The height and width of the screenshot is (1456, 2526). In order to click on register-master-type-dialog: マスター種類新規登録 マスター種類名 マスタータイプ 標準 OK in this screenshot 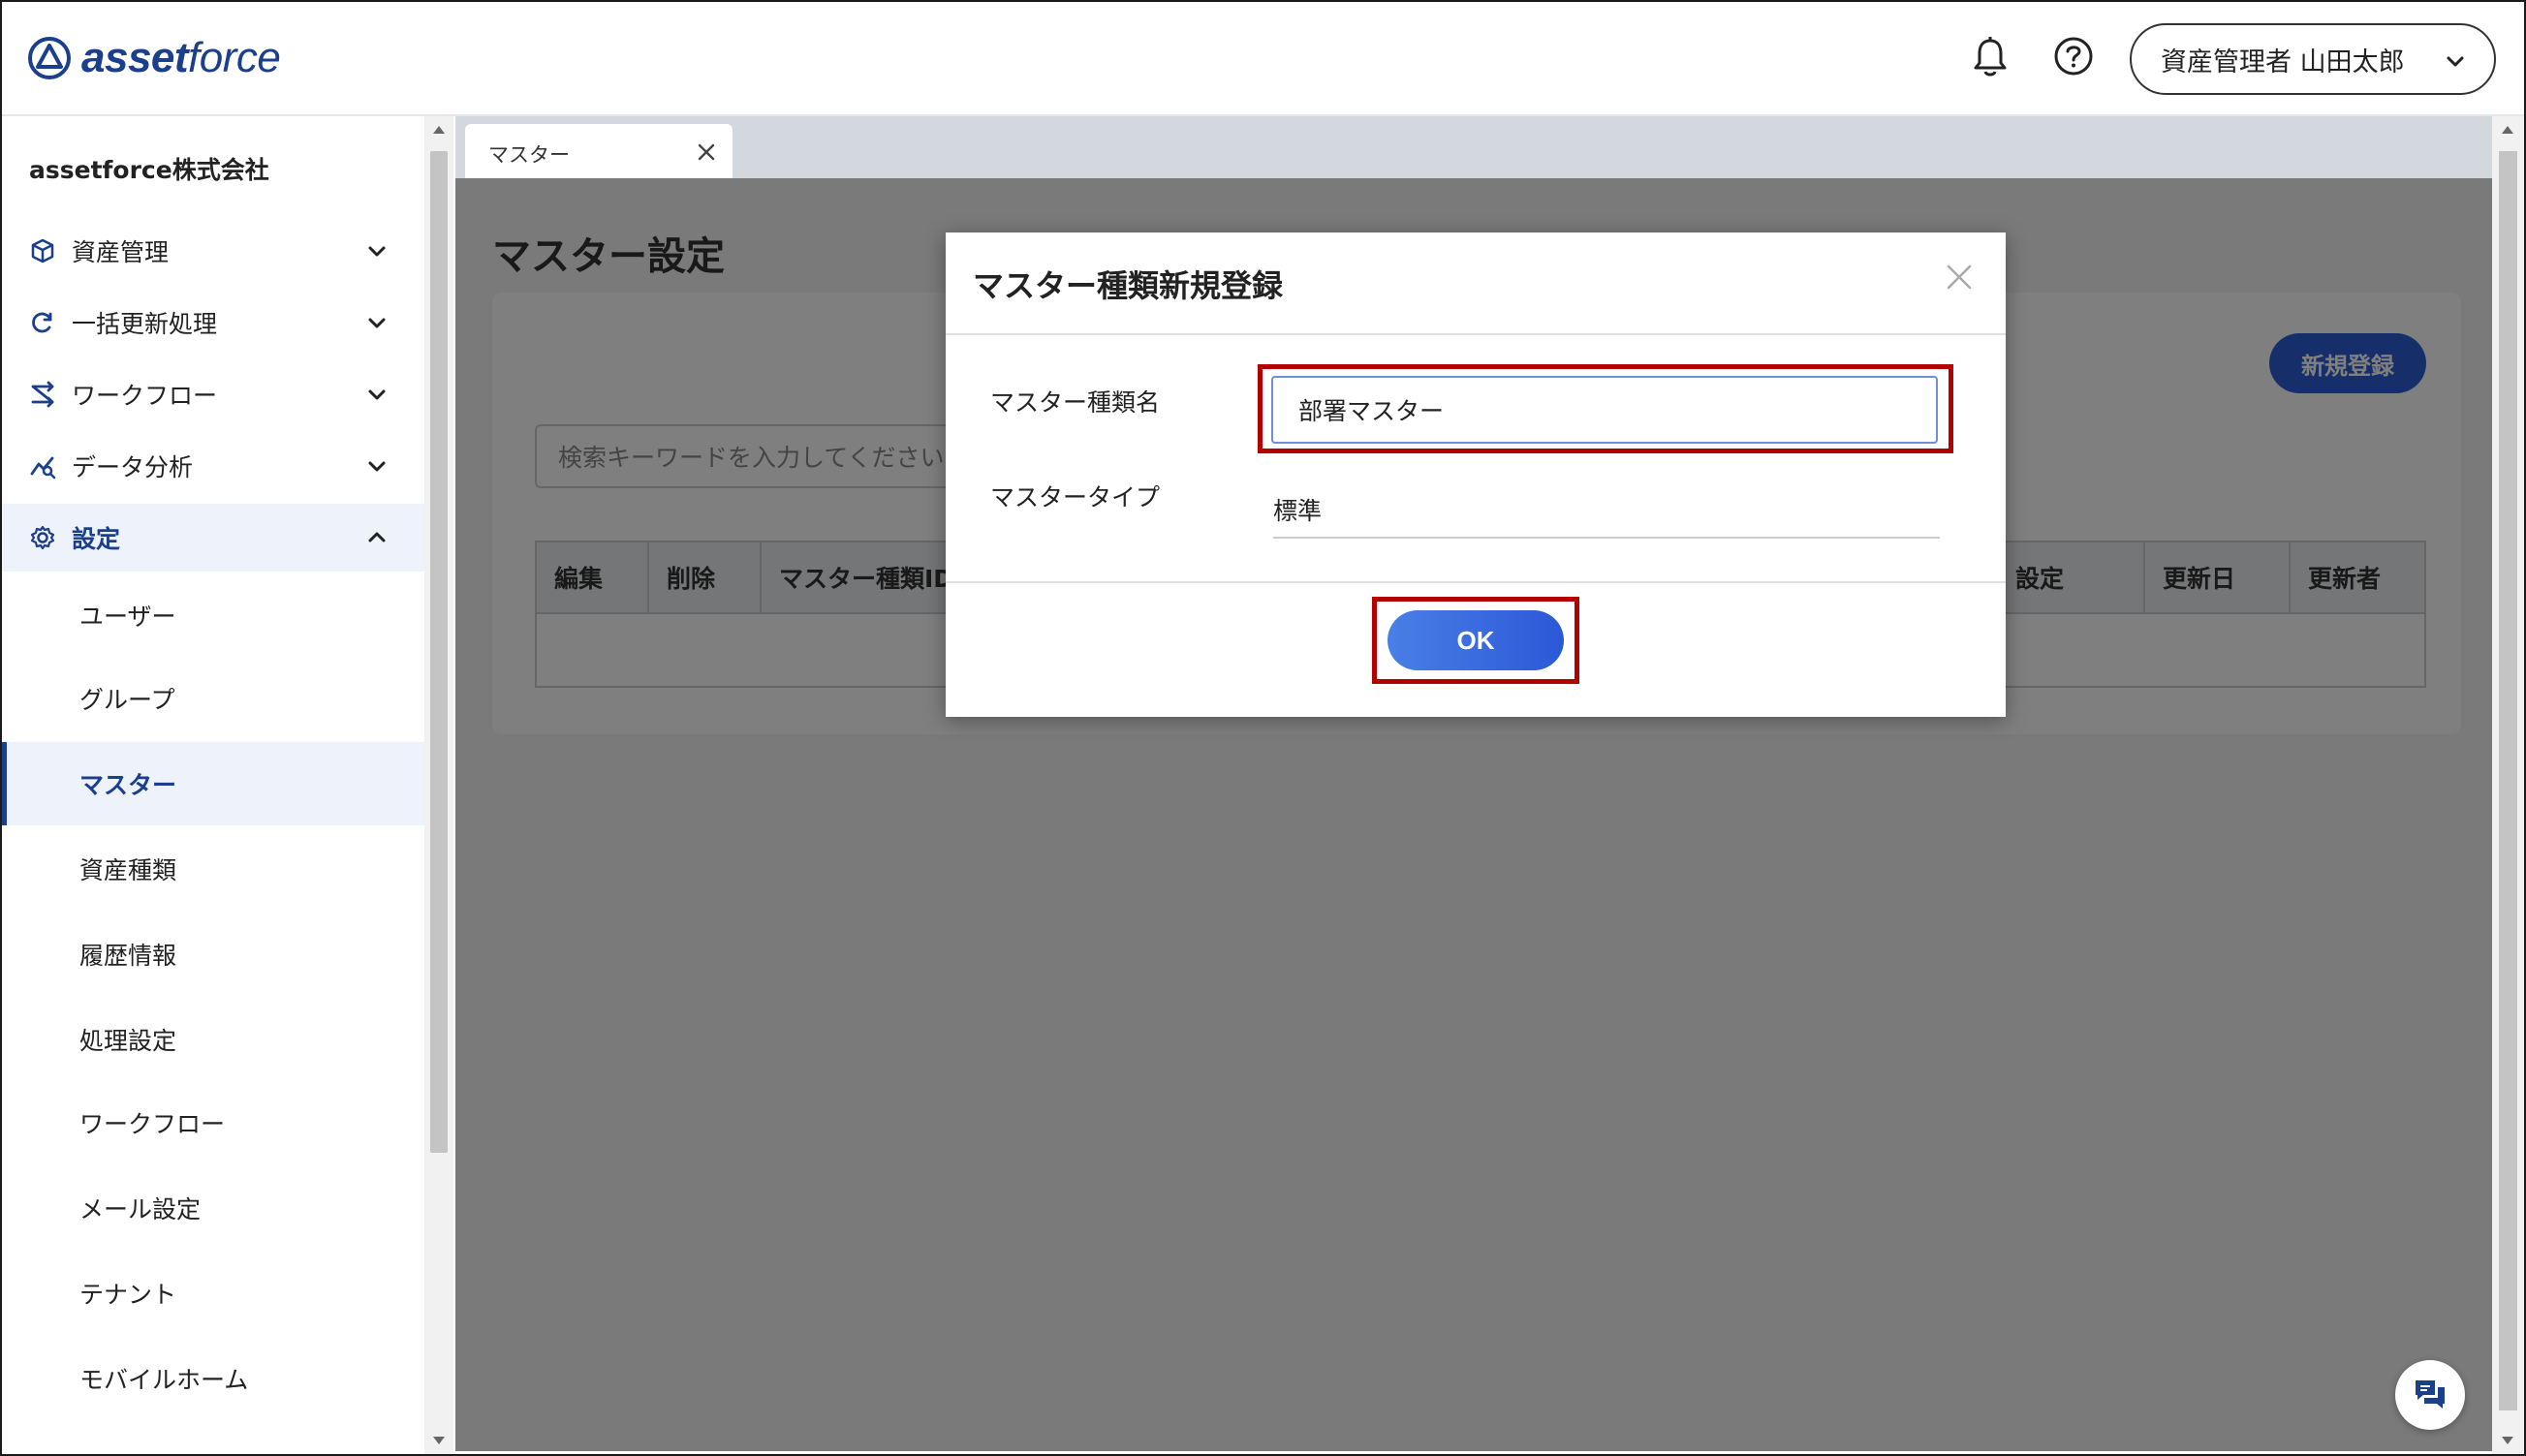, I will do `click(1476, 474)`.